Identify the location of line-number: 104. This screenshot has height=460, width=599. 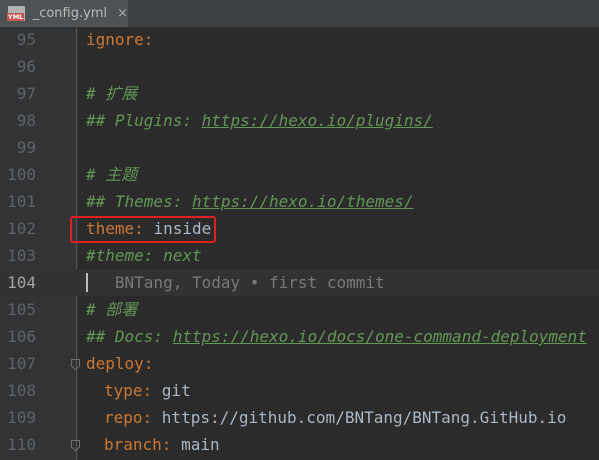
(21, 282).